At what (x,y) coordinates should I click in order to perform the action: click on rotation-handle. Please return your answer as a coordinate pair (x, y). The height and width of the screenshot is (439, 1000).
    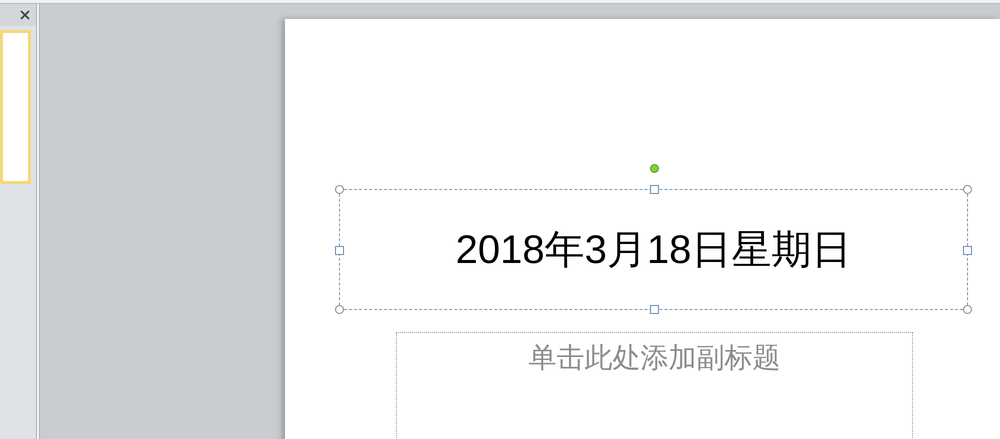
    Looking at the image, I should click on (654, 168).